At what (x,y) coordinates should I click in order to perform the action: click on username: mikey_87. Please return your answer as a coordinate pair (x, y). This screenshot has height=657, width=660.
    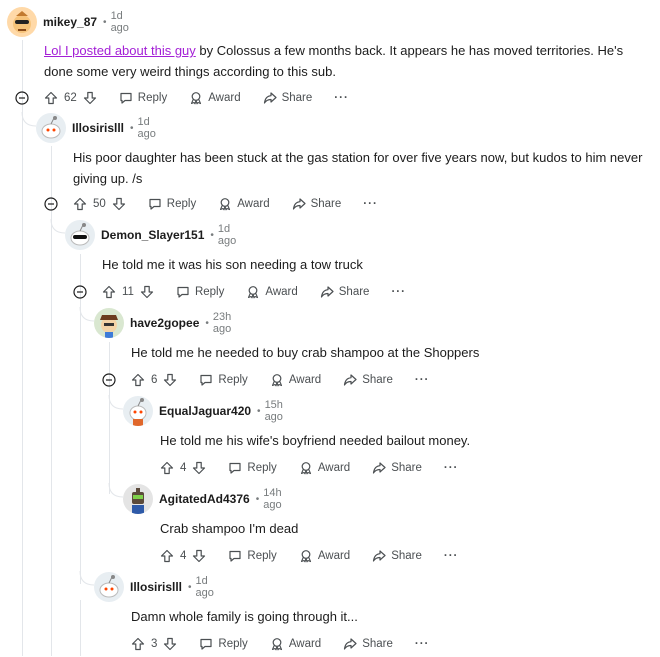
    Looking at the image, I should click on (70, 22).